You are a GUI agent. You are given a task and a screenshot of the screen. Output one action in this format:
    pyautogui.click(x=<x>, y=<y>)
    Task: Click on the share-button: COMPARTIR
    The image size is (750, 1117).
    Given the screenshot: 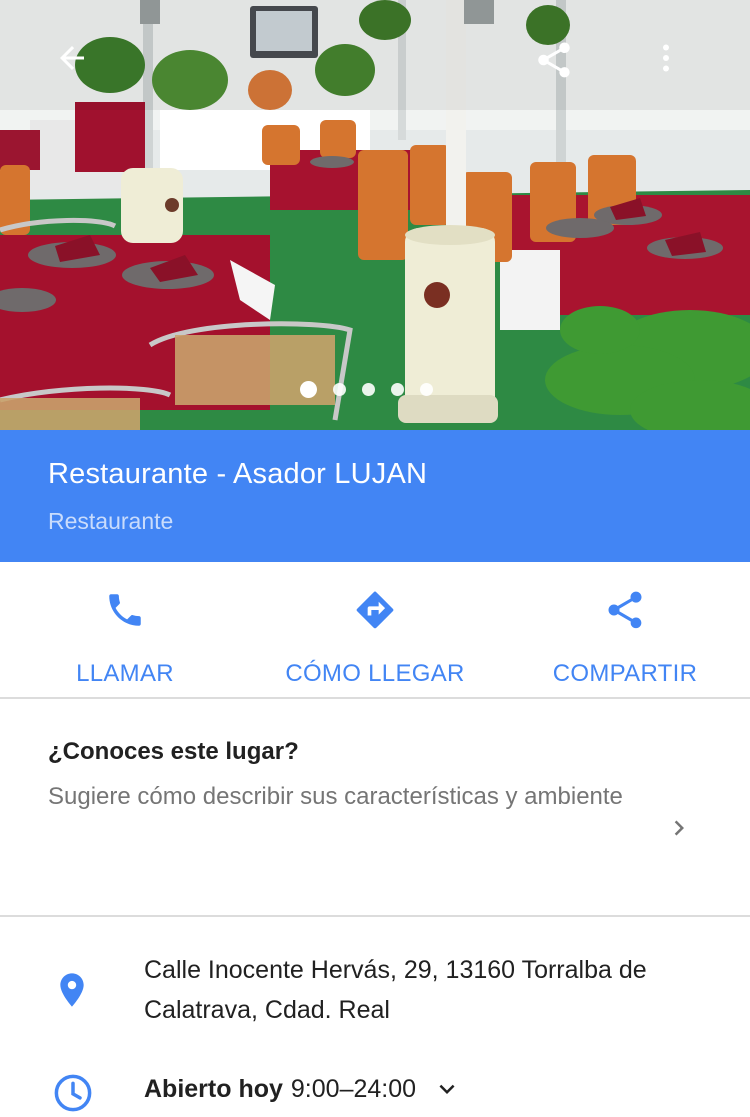 What is the action you would take?
    pyautogui.click(x=625, y=629)
    